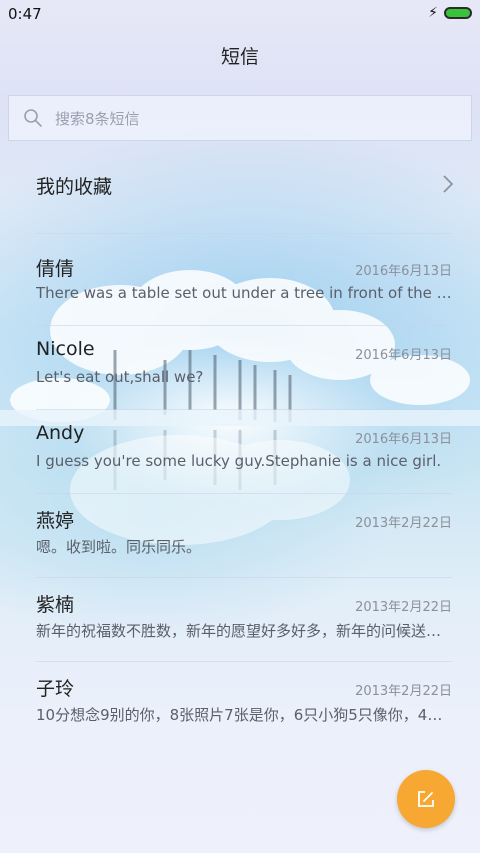  Describe the element at coordinates (120, 377) in the screenshot. I see `message-preview: Let's eat out,shall we?` at that location.